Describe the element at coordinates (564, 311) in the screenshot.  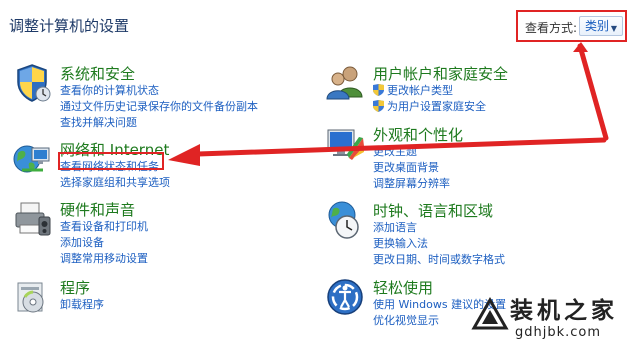
I see `watermark-text: 装机之家` at that location.